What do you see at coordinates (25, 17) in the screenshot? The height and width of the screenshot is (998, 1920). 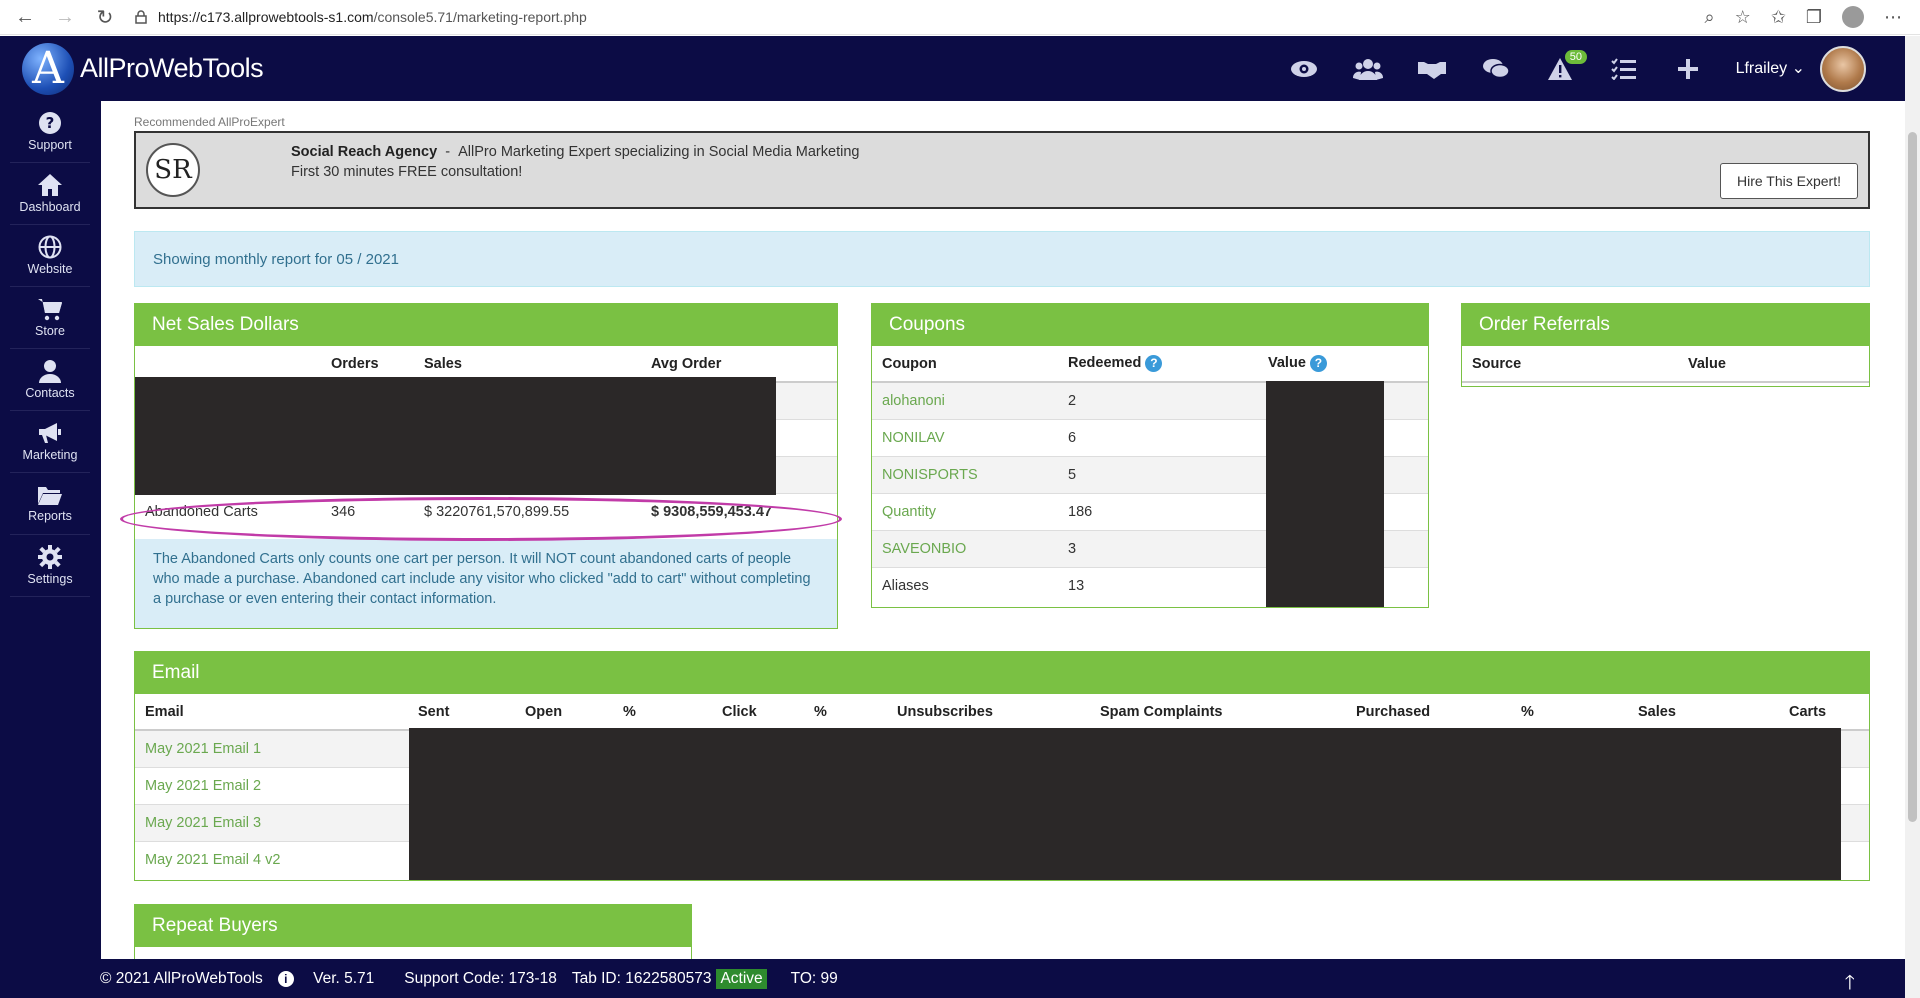 I see `back-icon: ←` at bounding box center [25, 17].